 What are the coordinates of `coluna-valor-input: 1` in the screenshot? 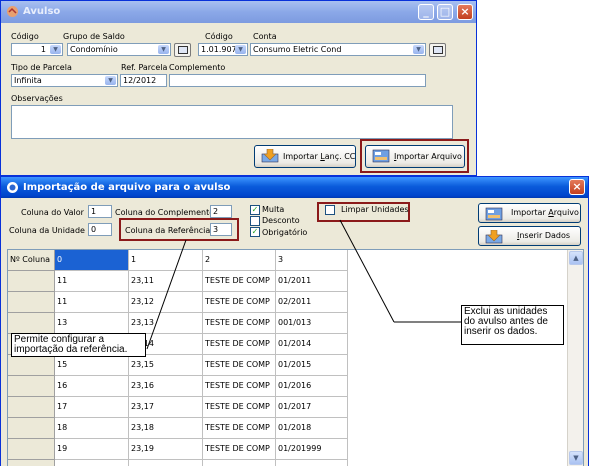 It's located at (100, 211).